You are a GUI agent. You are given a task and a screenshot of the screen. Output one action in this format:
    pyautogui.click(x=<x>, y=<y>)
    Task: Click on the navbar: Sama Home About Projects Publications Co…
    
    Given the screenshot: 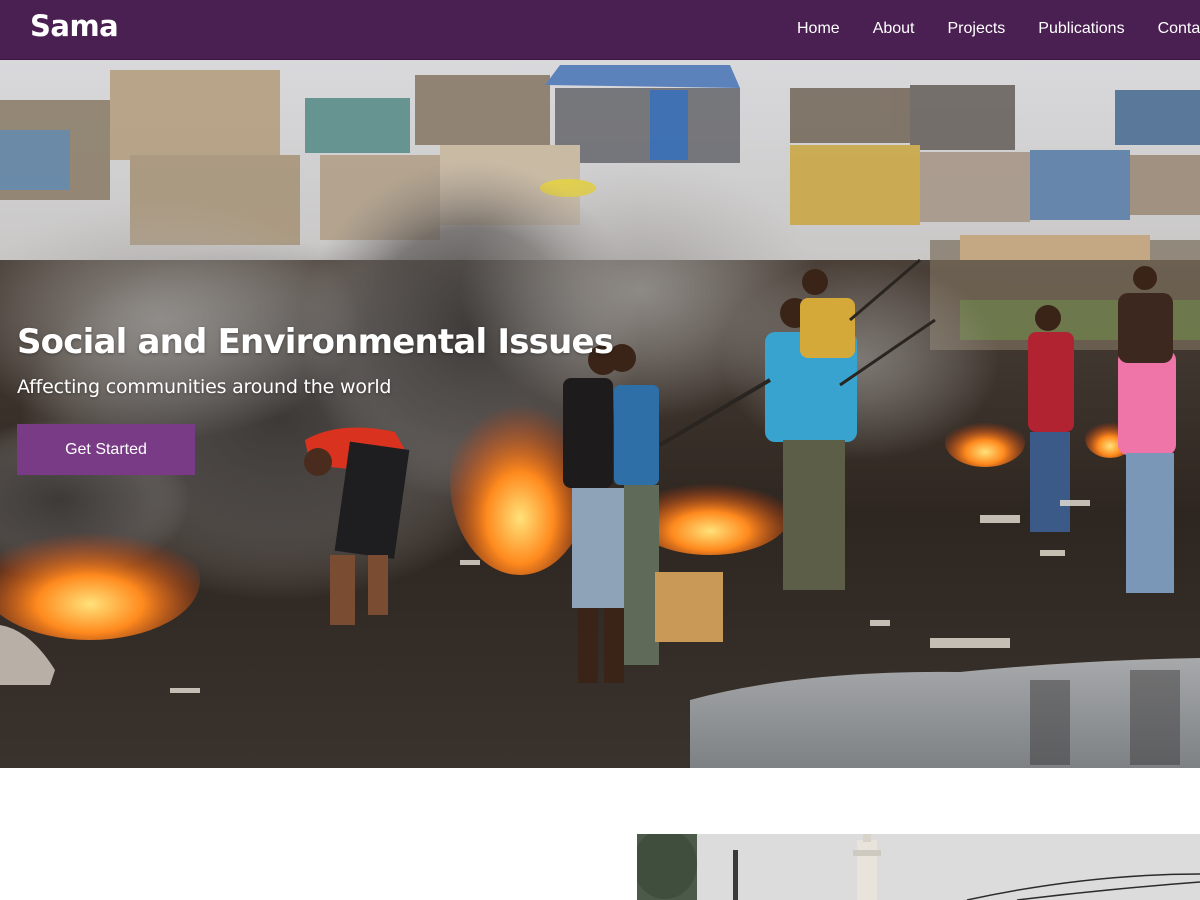 What is the action you would take?
    pyautogui.click(x=600, y=30)
    